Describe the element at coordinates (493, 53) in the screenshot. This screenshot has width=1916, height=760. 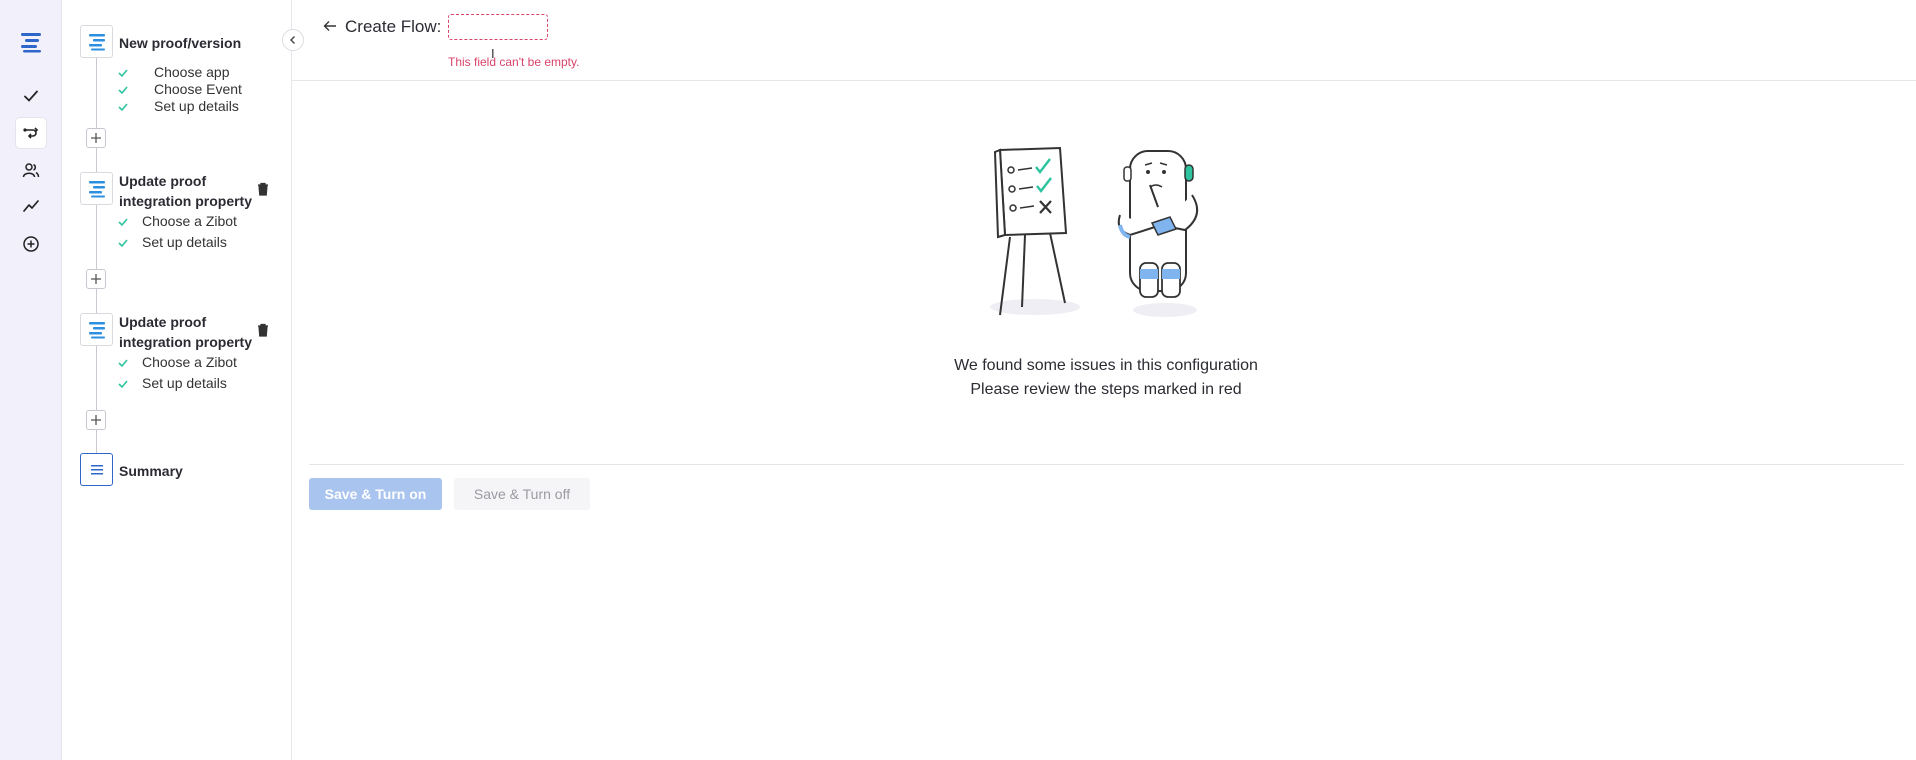
I see `text-cursor-icon: I` at that location.